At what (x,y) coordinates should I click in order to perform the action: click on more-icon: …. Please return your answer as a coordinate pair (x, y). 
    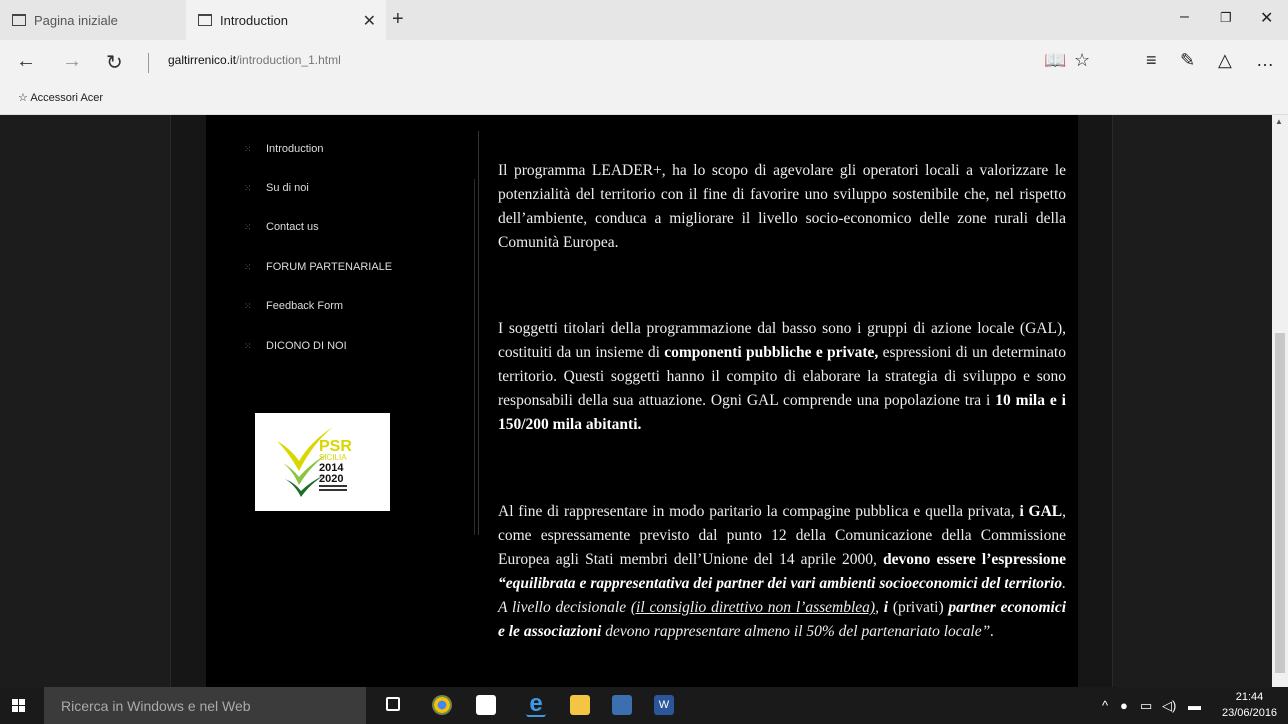
    Looking at the image, I should click on (1265, 60).